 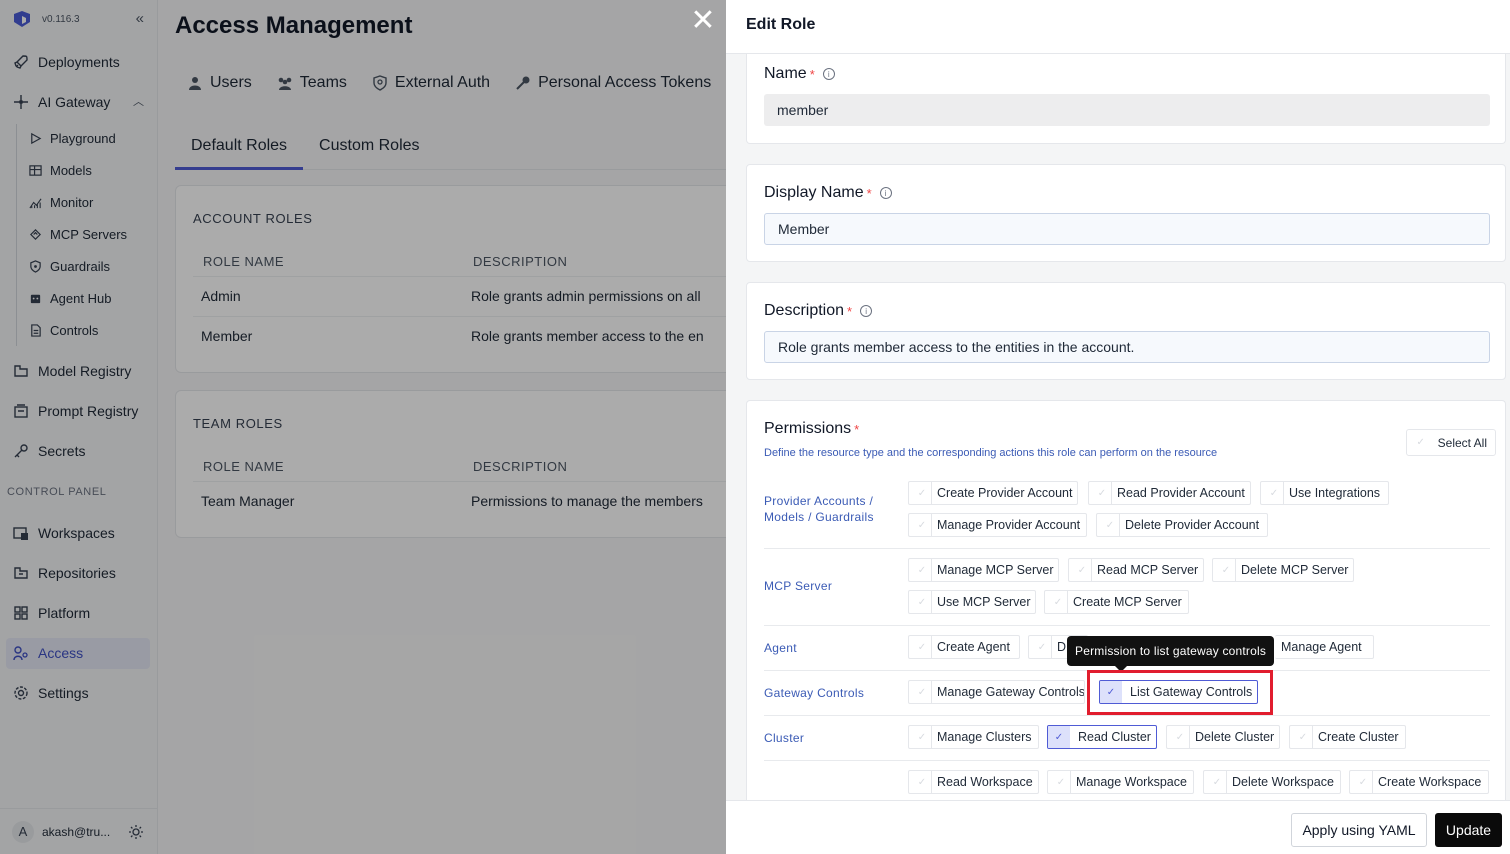 I want to click on perm-label: Read MCP Server, so click(x=1148, y=570).